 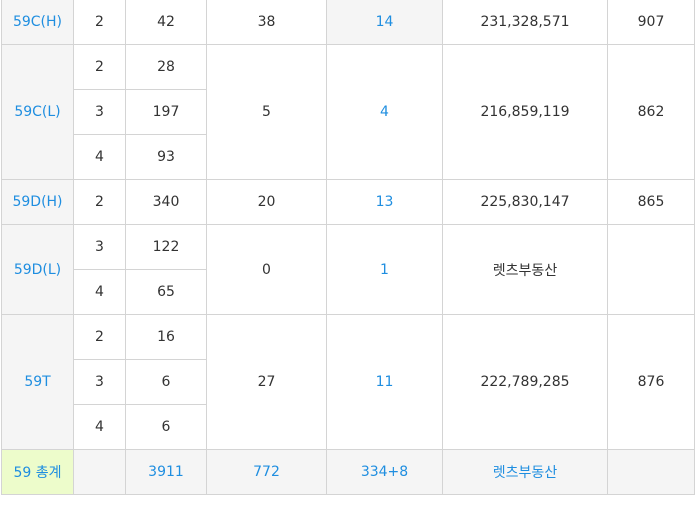 What do you see at coordinates (166, 202) in the screenshot?
I see `count-cell: 340` at bounding box center [166, 202].